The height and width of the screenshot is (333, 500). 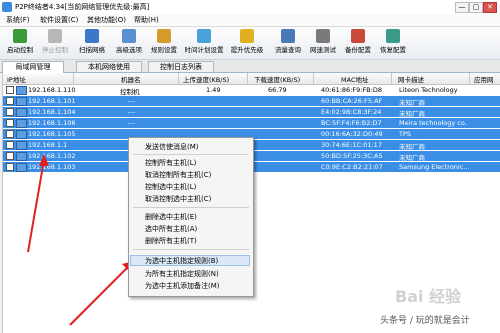 I want to click on menu-select-all: 选中所有主机(A), so click(x=171, y=229).